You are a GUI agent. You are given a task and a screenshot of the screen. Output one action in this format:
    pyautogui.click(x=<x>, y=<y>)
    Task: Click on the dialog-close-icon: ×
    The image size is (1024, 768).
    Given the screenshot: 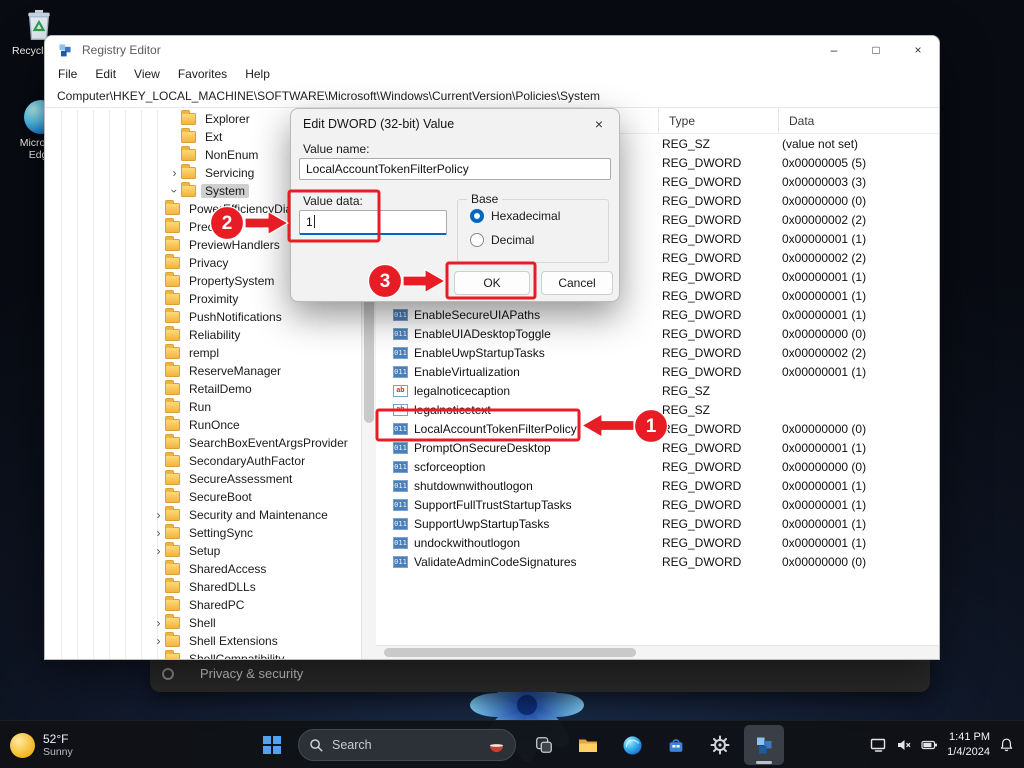 What is the action you would take?
    pyautogui.click(x=599, y=124)
    